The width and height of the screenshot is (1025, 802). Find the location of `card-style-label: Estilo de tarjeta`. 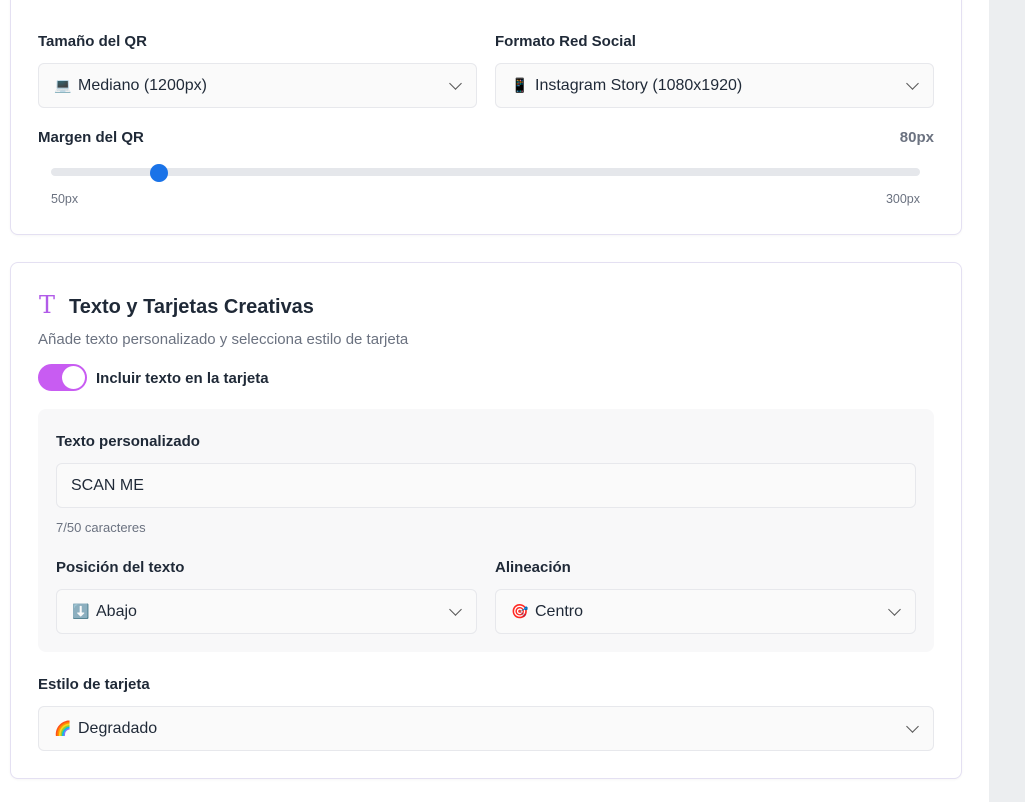

card-style-label: Estilo de tarjeta is located at coordinates (94, 684).